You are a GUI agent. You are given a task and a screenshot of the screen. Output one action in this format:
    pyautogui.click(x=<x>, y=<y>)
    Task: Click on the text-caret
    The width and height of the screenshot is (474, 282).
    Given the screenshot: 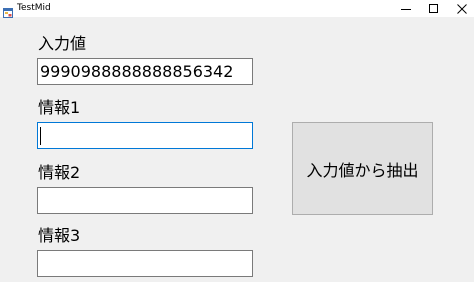 What is the action you would take?
    pyautogui.click(x=40, y=136)
    